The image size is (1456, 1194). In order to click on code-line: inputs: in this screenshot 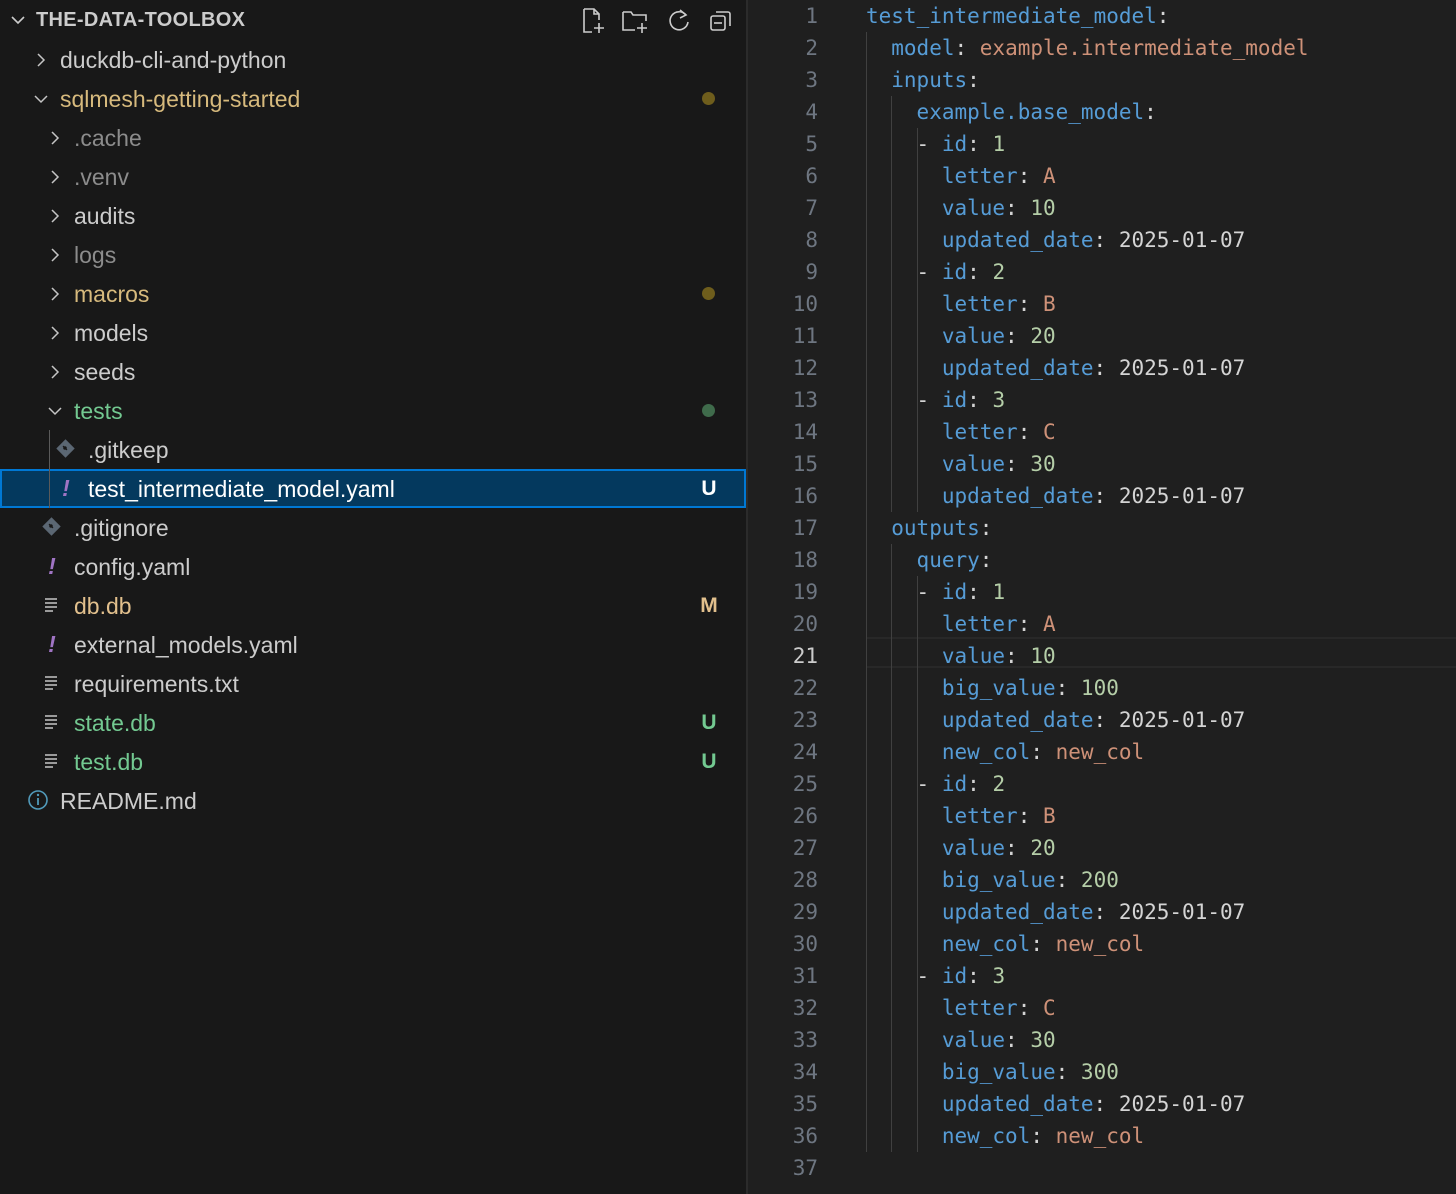, I will do `click(935, 80)`.